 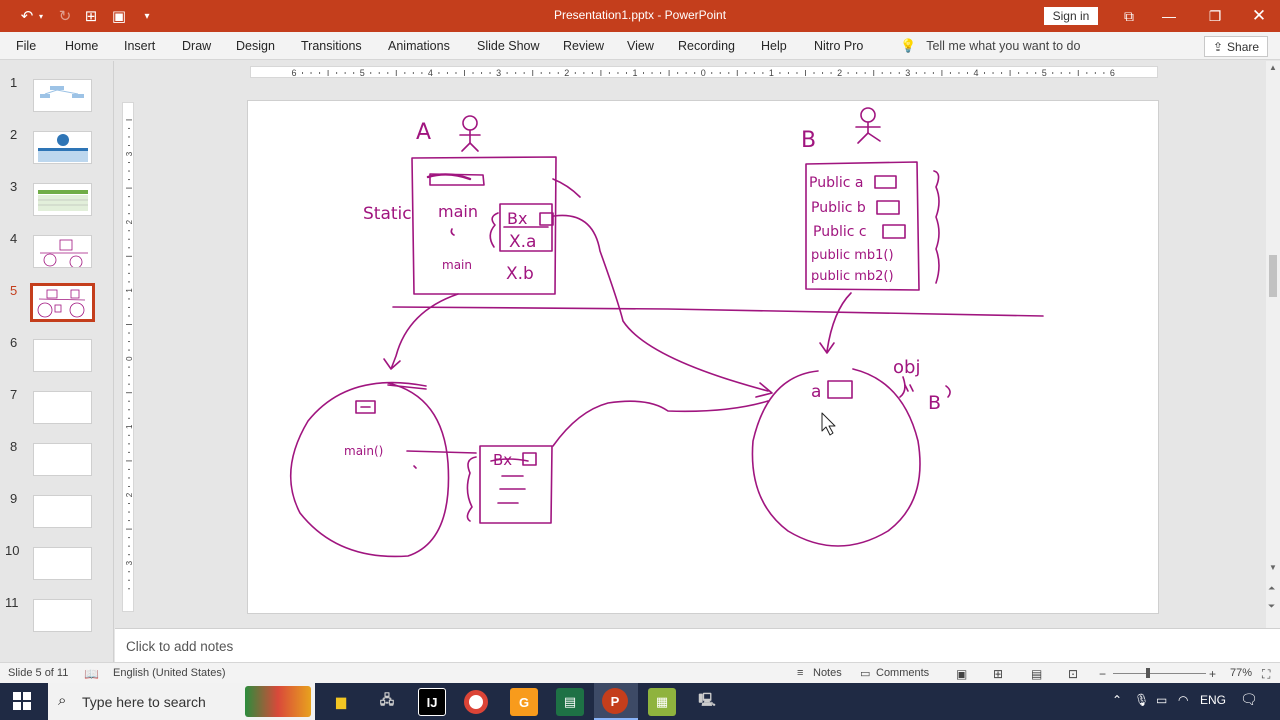 I want to click on comments-icon: ▭, so click(x=865, y=673).